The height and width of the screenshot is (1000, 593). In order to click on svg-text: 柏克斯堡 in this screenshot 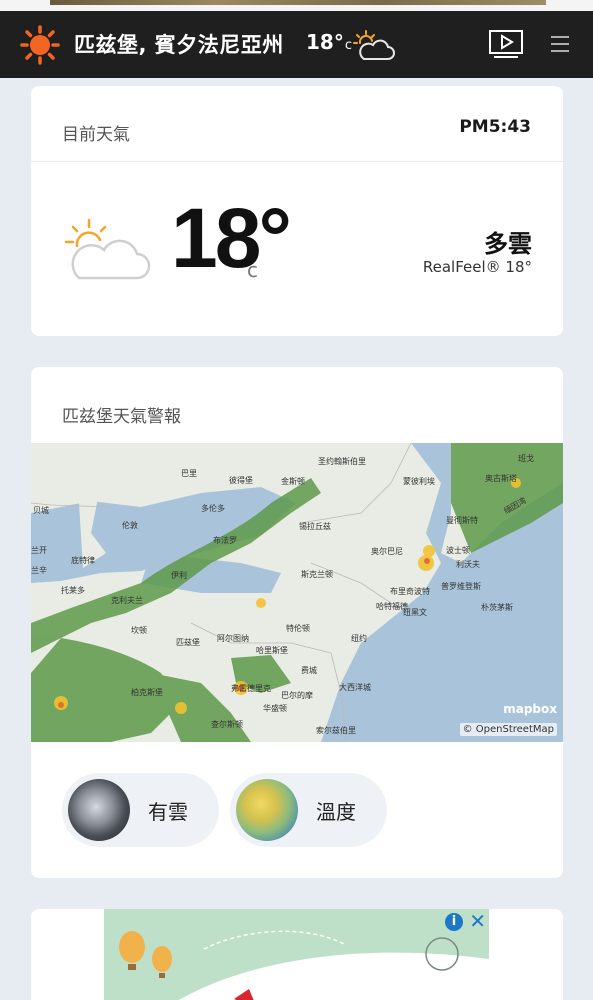, I will do `click(147, 692)`.